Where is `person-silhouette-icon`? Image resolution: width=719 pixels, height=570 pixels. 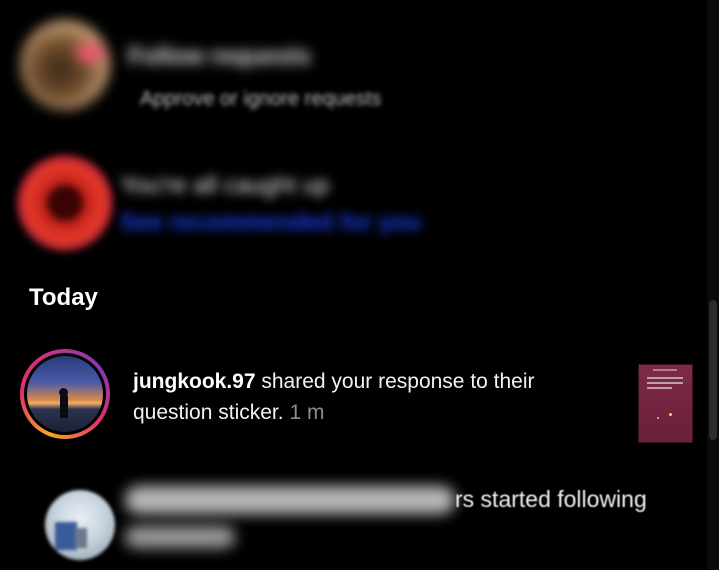
person-silhouette-icon is located at coordinates (64, 406).